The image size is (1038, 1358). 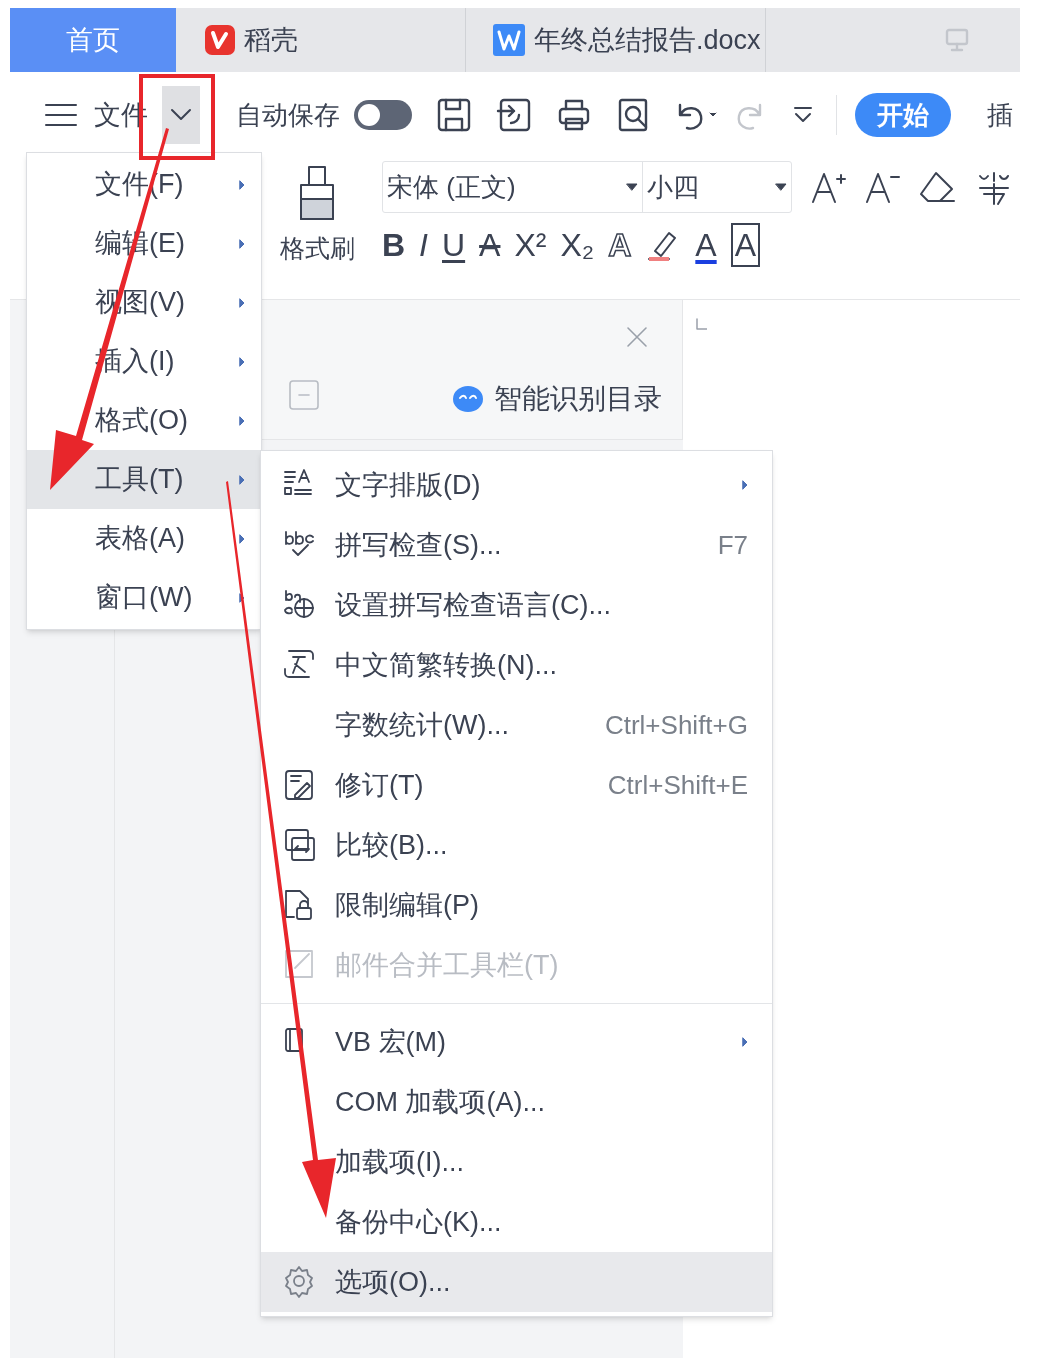 I want to click on insert-tab: 插, so click(x=1000, y=115).